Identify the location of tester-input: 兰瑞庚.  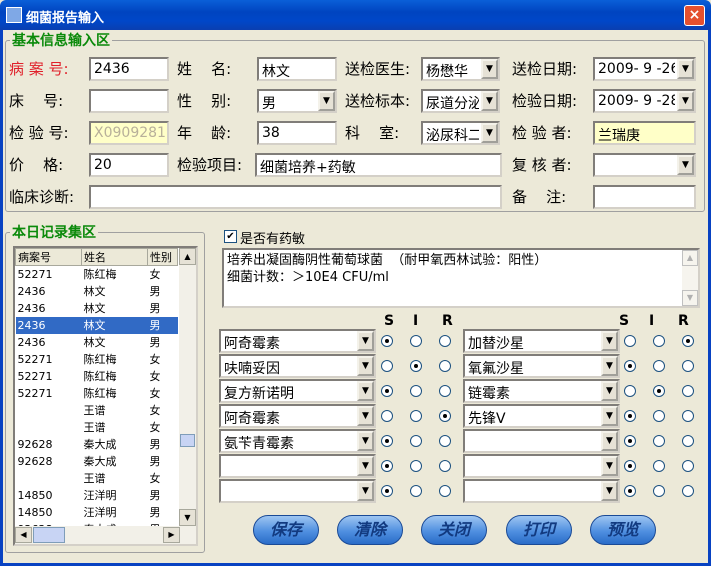
(644, 133).